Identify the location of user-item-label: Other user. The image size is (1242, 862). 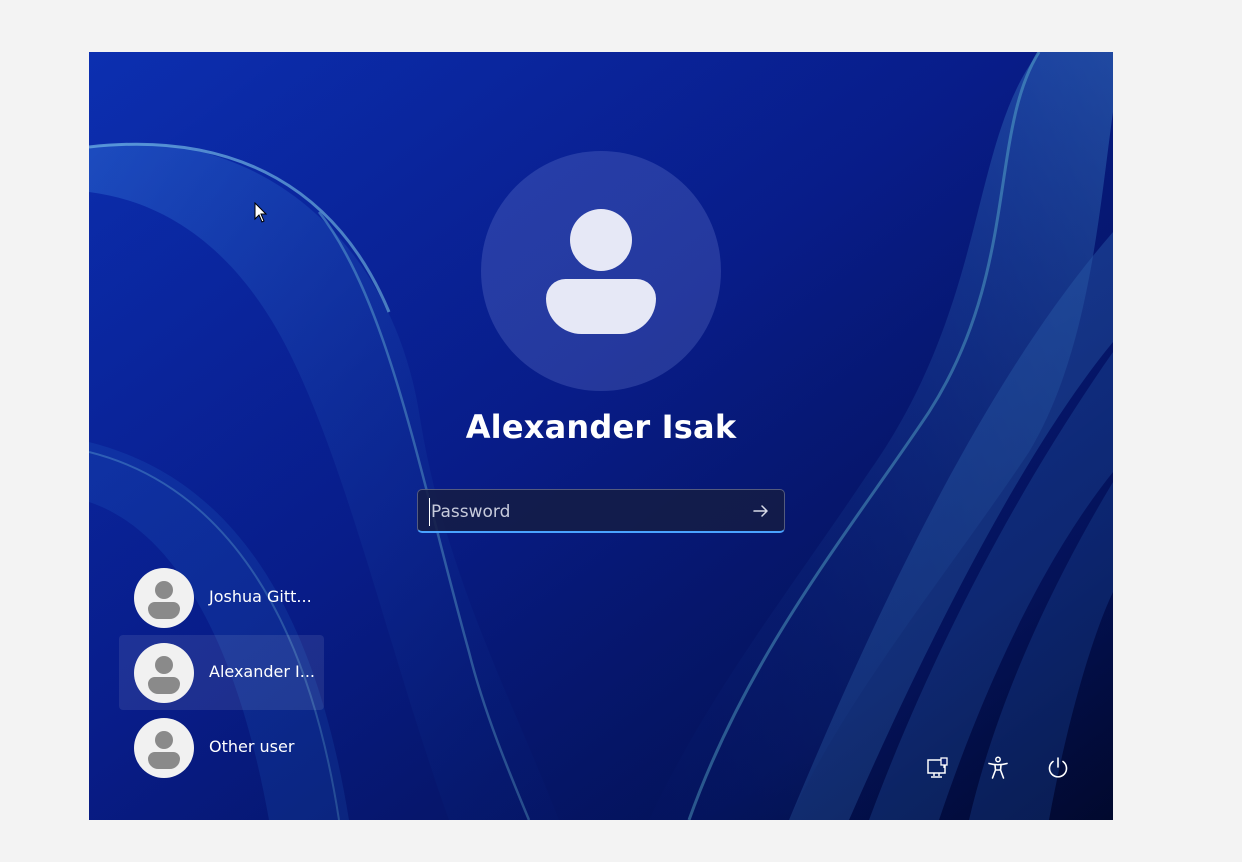
(252, 746).